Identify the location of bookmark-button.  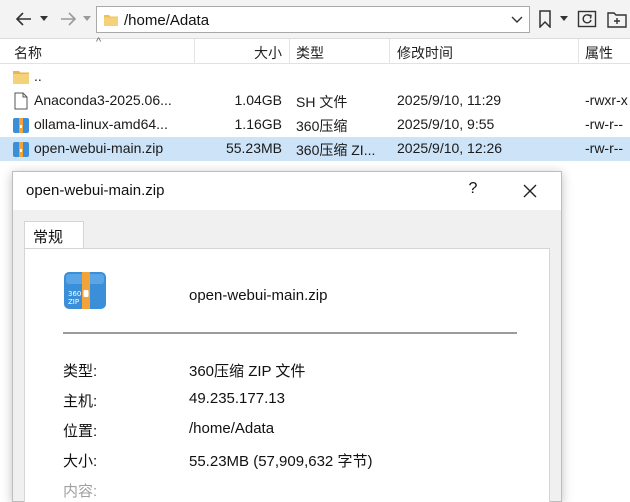
(545, 19).